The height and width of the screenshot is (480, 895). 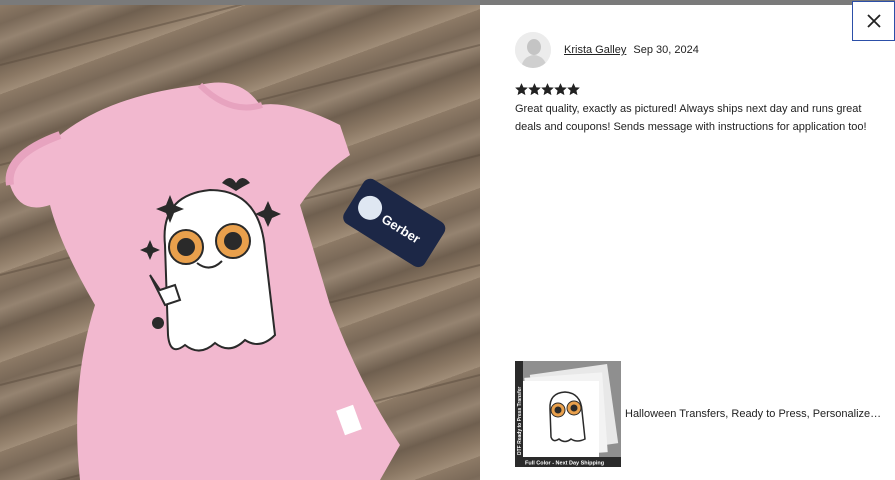 I want to click on reviewer-name-link: Krista Galley, so click(x=595, y=50).